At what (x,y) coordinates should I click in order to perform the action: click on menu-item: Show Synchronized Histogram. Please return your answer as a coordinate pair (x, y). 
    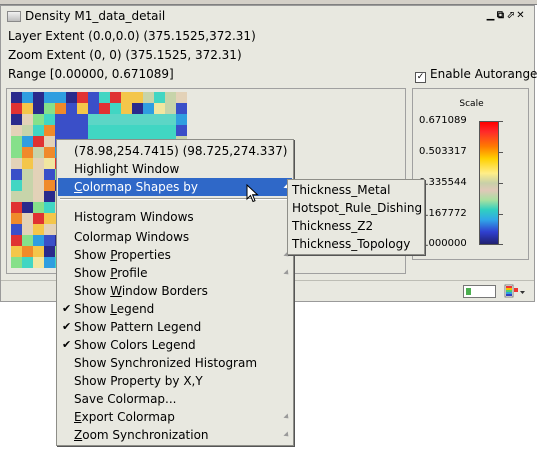
    Looking at the image, I should click on (175, 363).